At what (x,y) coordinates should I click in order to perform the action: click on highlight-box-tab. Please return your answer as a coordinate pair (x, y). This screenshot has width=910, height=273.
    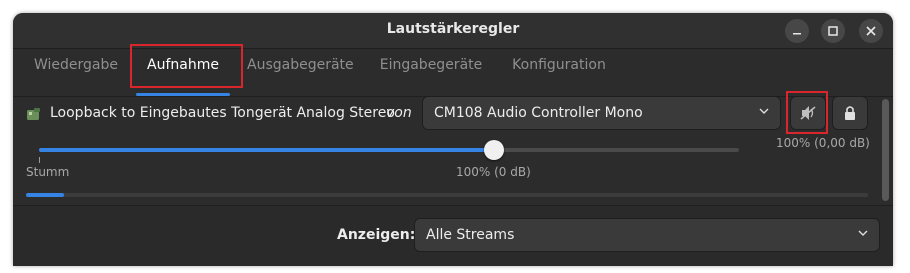
    Looking at the image, I should click on (186, 66).